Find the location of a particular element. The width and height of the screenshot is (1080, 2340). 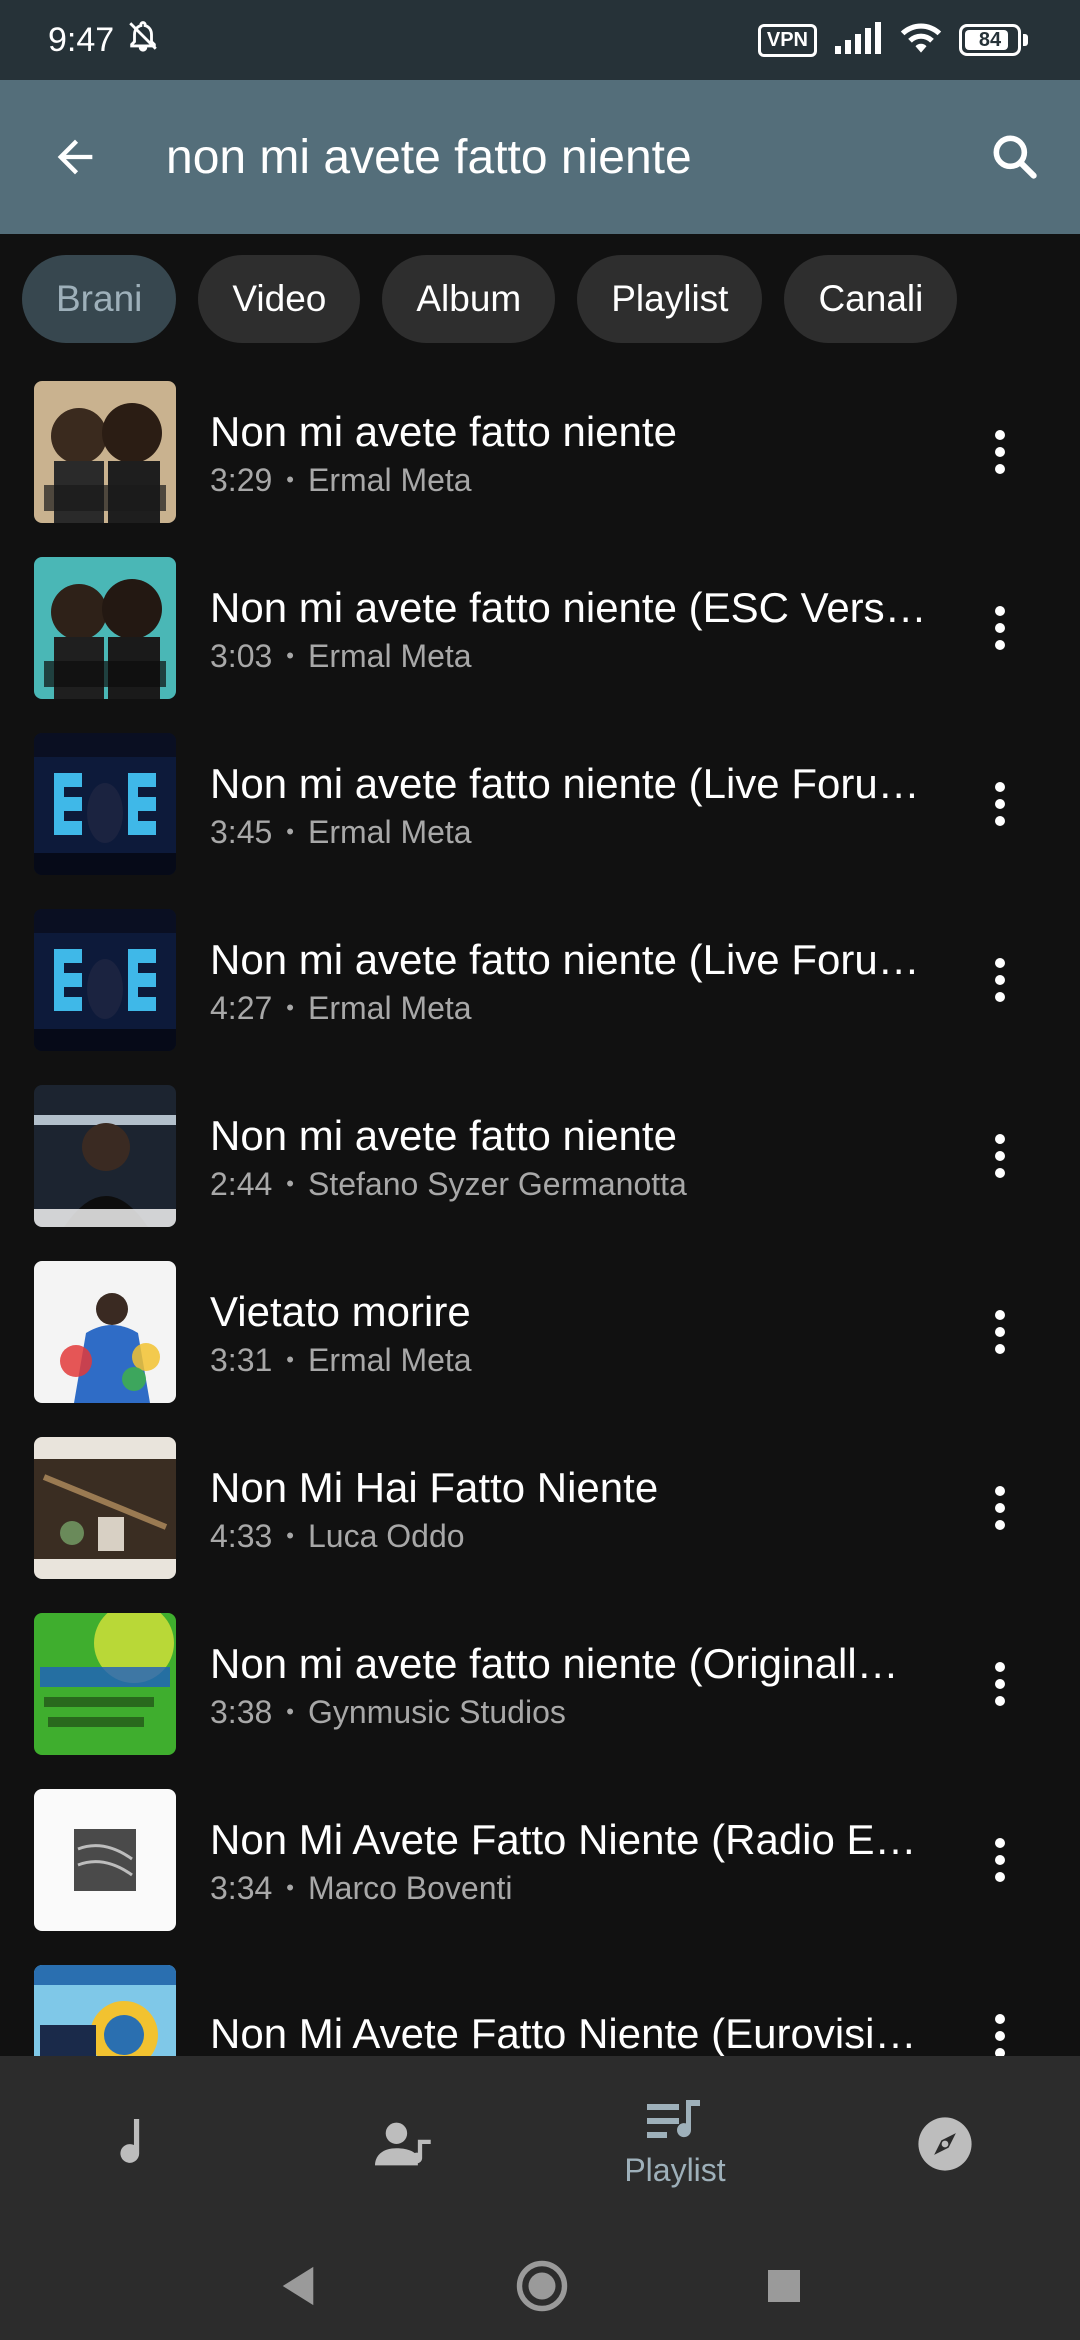

chip-album: Album is located at coordinates (469, 299).